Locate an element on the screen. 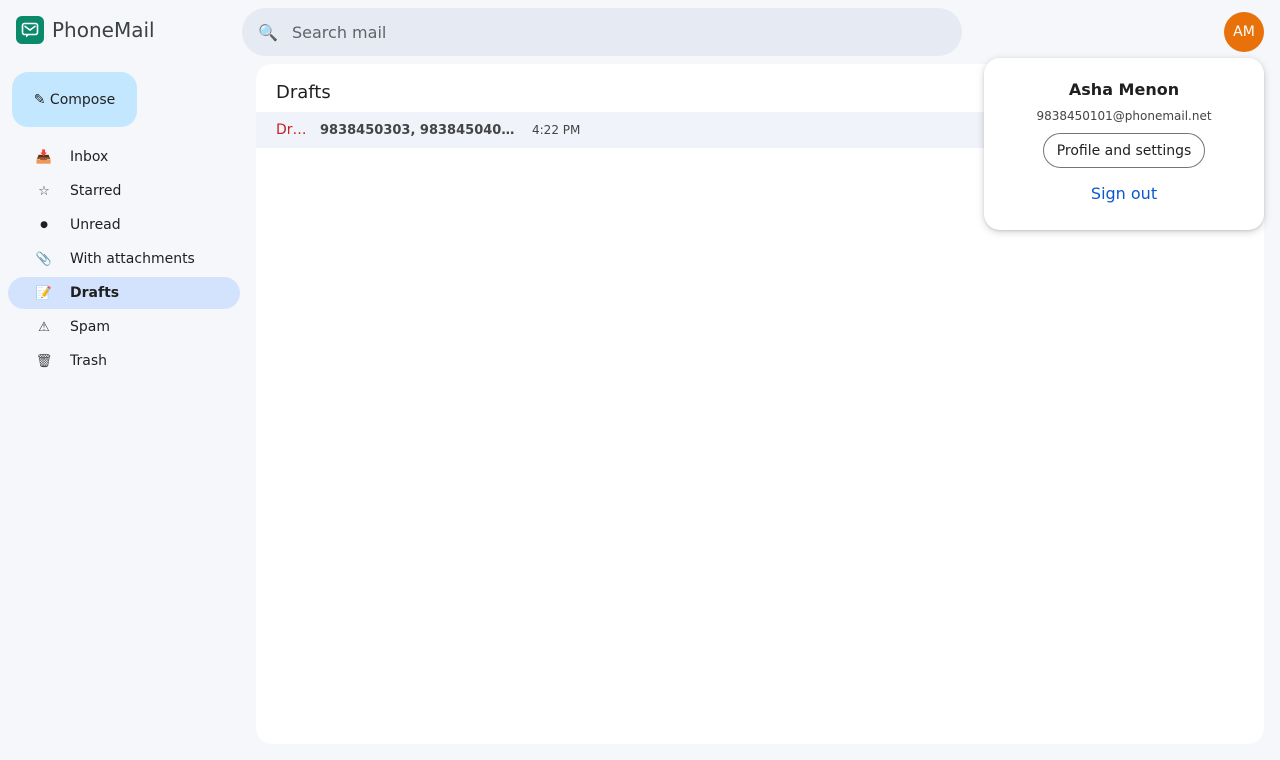 The image size is (1280, 760). recipients-text: 9838450303, 9838450404 is located at coordinates (415, 130).